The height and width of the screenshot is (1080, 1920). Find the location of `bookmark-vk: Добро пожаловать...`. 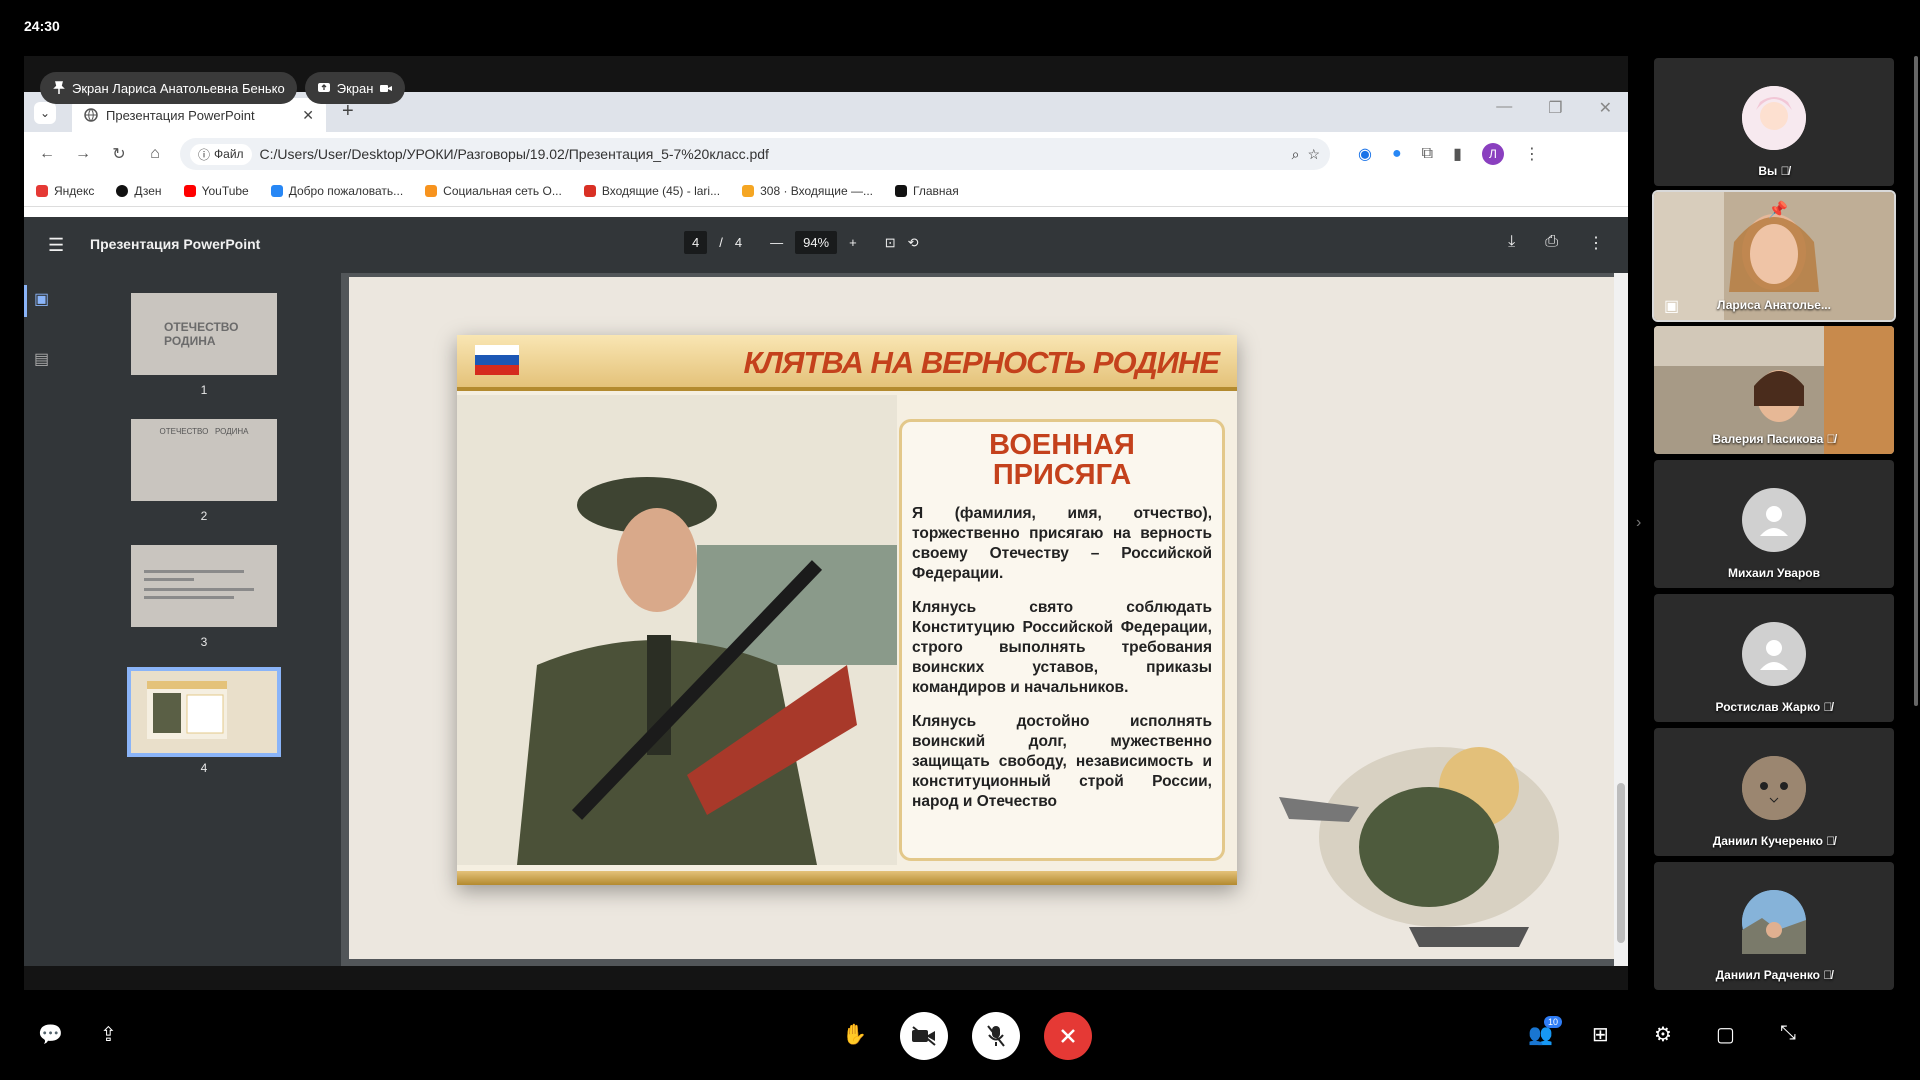

bookmark-vk: Добро пожаловать... is located at coordinates (336, 191).